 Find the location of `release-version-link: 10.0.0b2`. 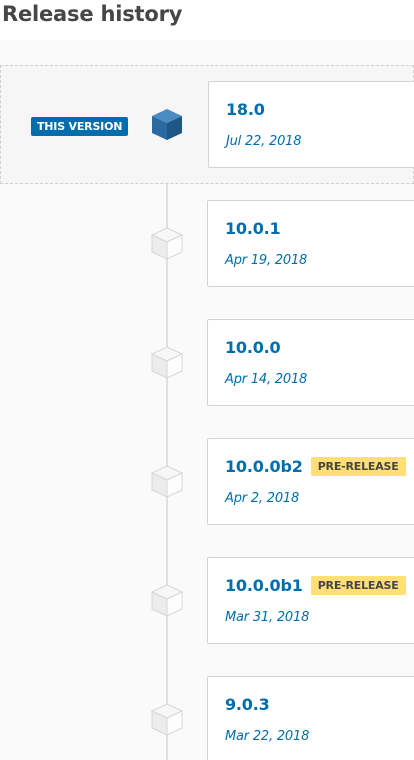

release-version-link: 10.0.0b2 is located at coordinates (264, 466).